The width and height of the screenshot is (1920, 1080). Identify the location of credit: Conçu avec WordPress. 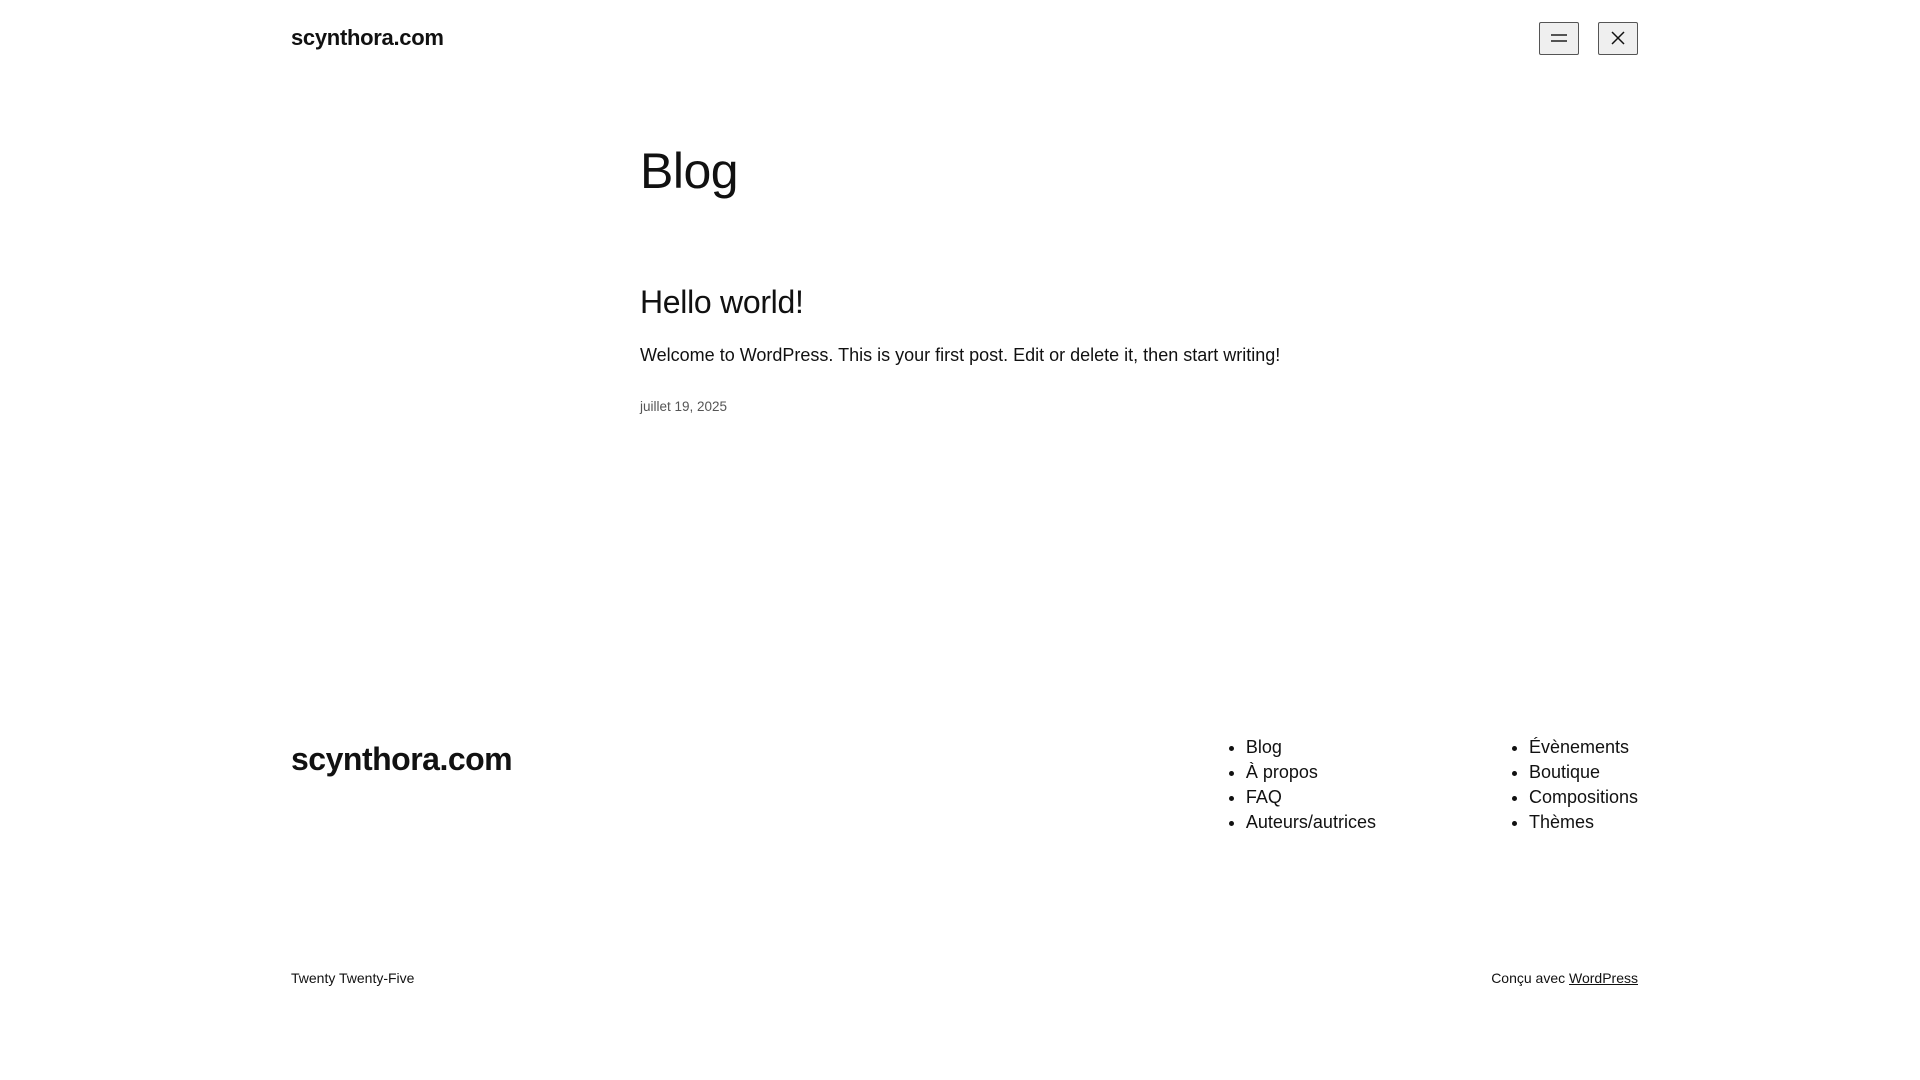
(1564, 978).